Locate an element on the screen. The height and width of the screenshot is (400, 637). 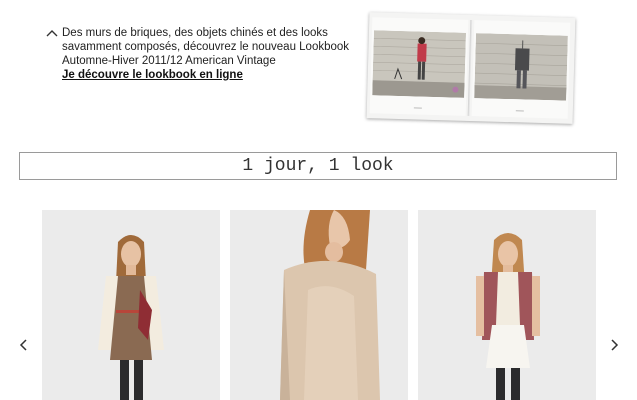
lookbook-page-left is located at coordinates (419, 66).